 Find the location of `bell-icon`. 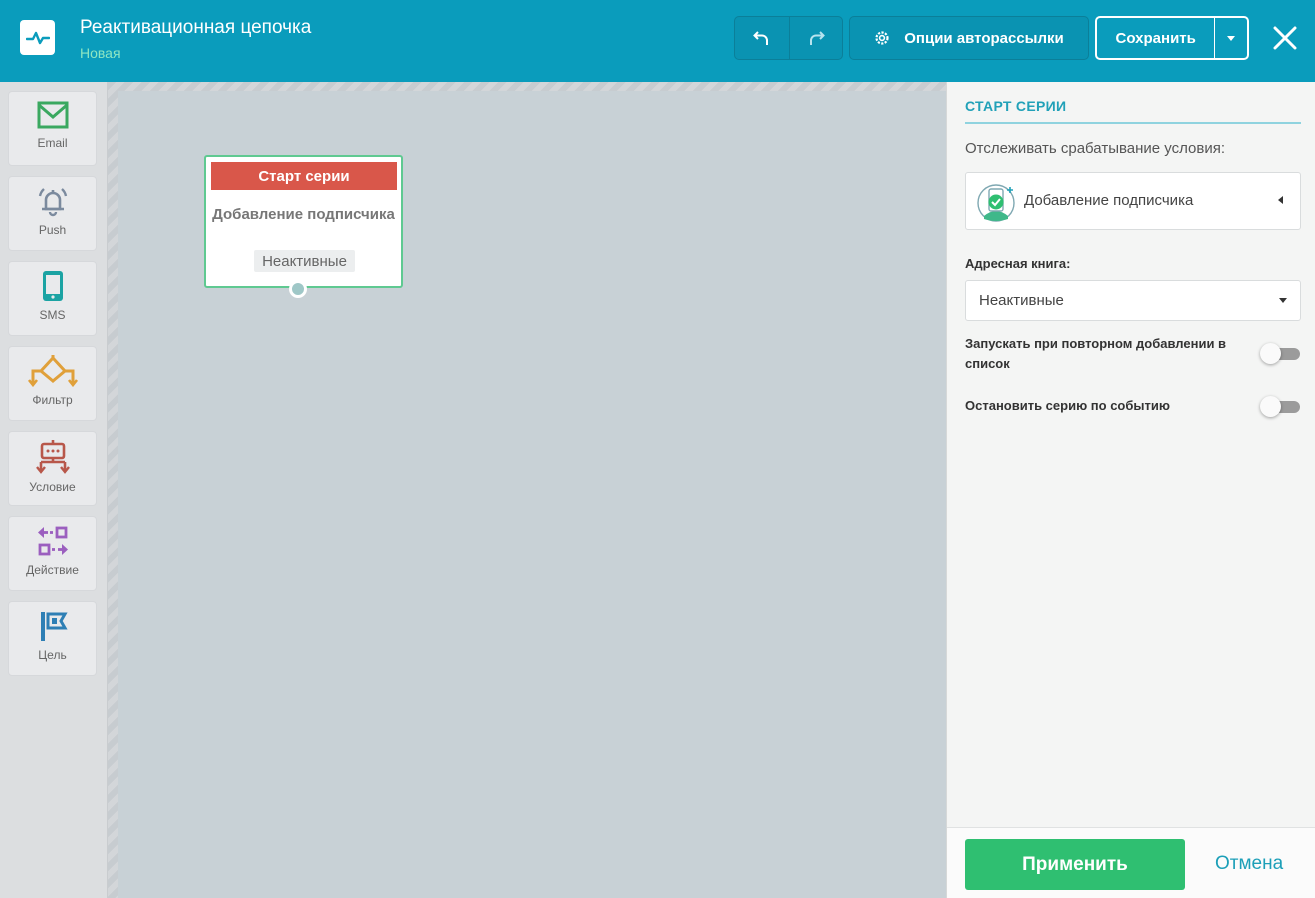

bell-icon is located at coordinates (52, 202).